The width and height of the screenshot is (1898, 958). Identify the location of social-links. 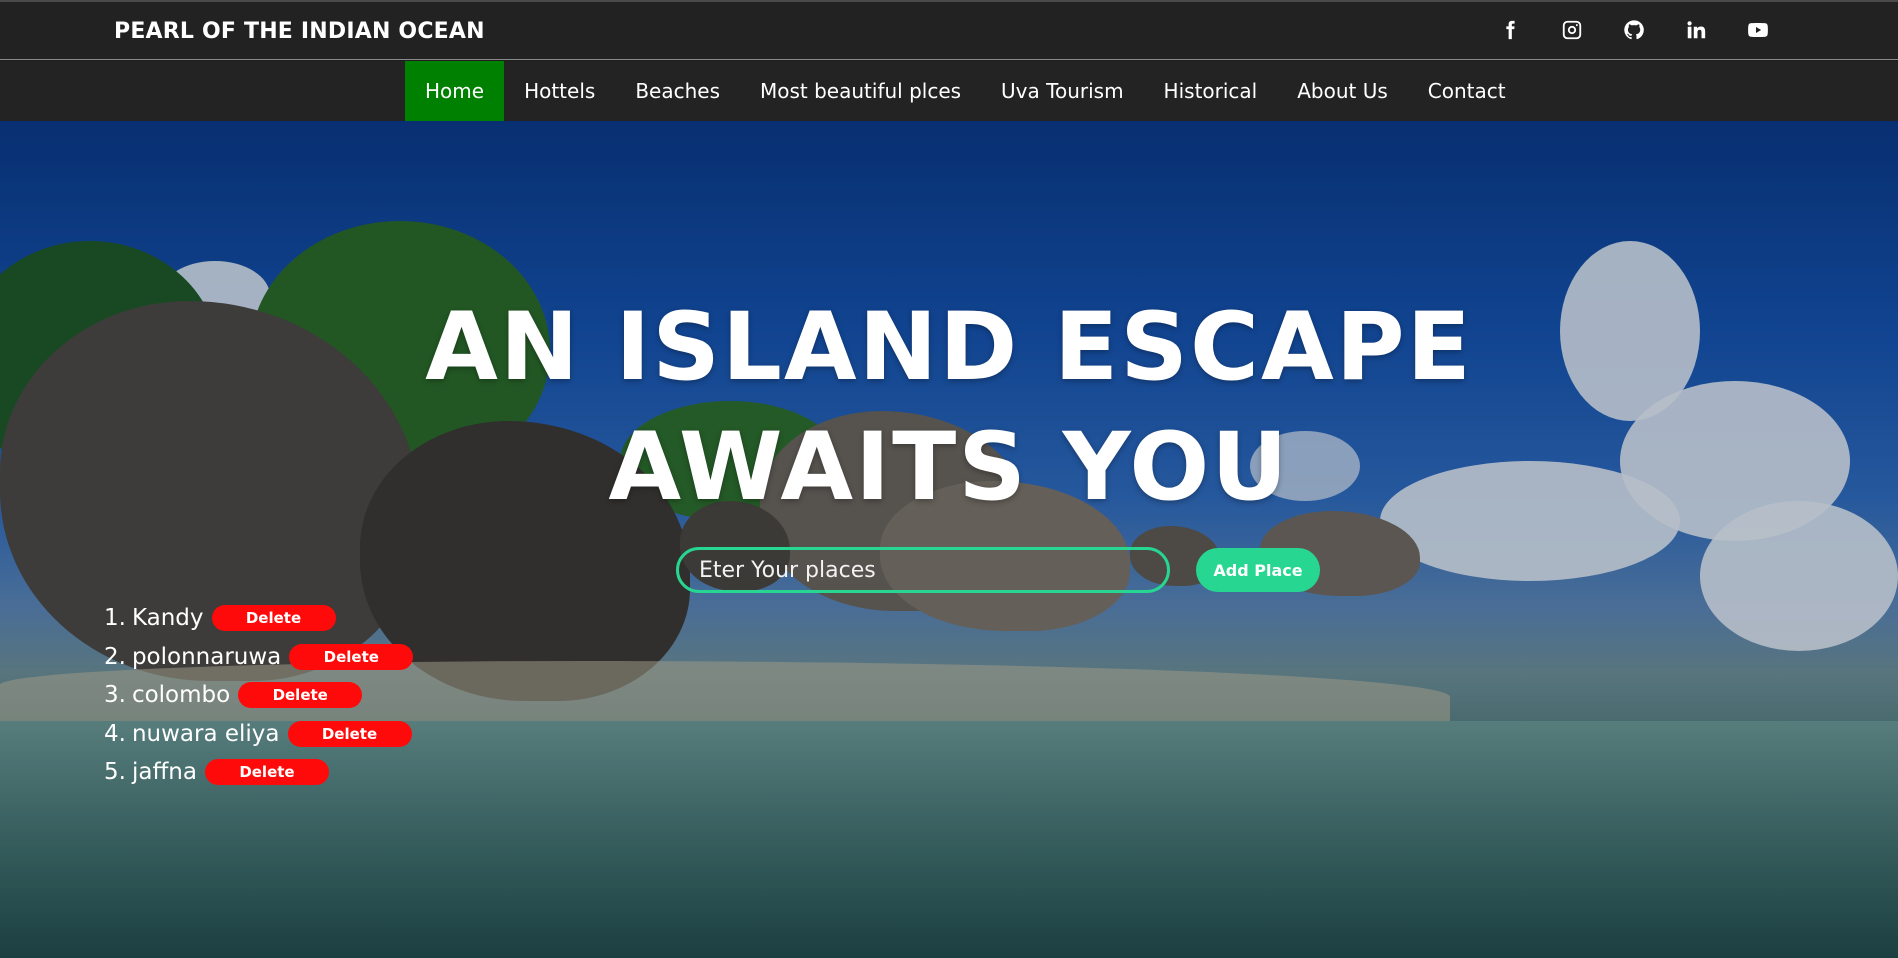
(1634, 30).